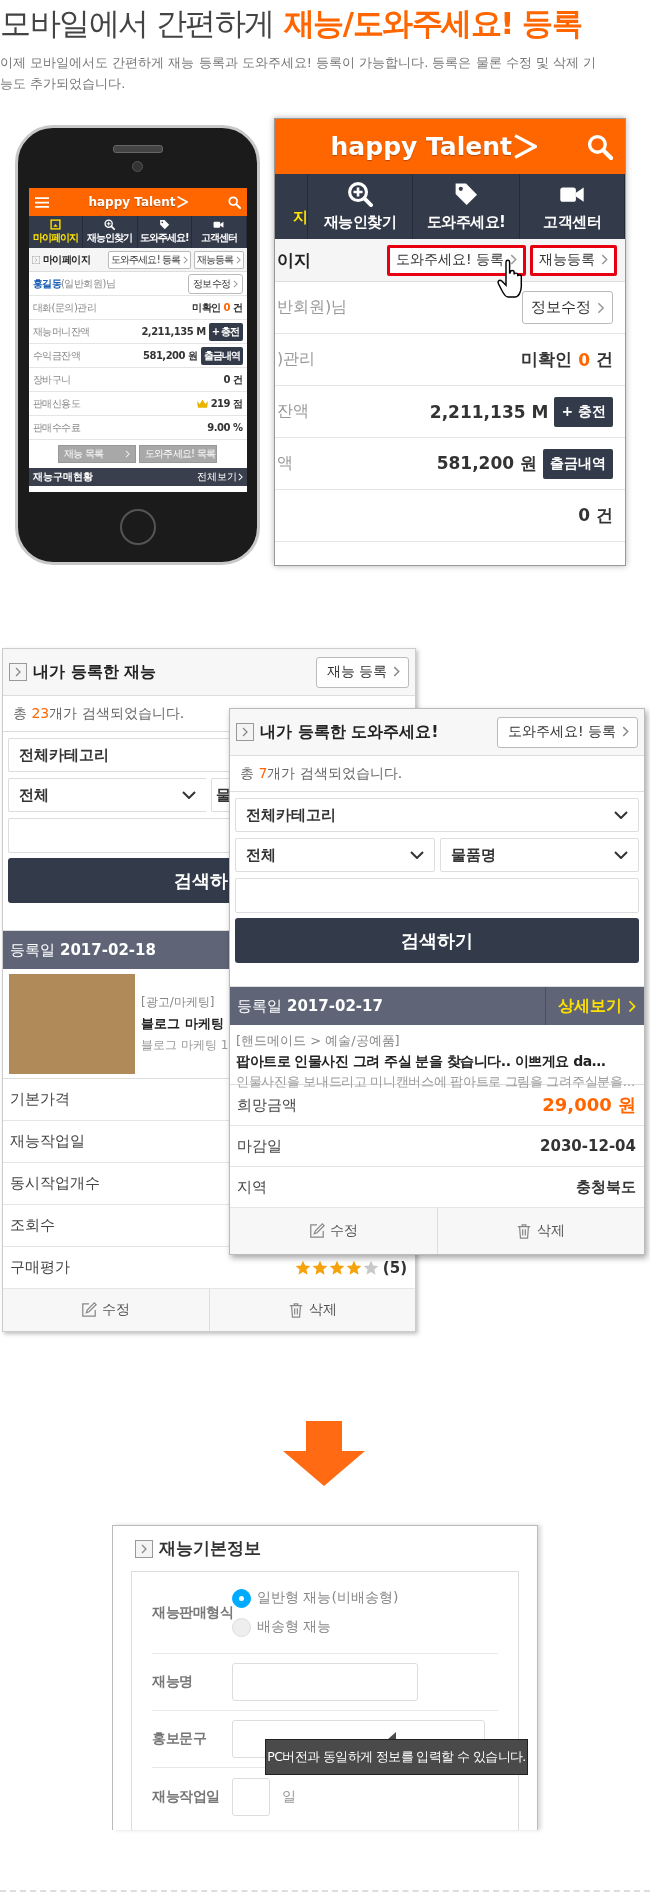 The width and height of the screenshot is (650, 1901). I want to click on member-name: 홍길동(일반회원)님, so click(74, 283).